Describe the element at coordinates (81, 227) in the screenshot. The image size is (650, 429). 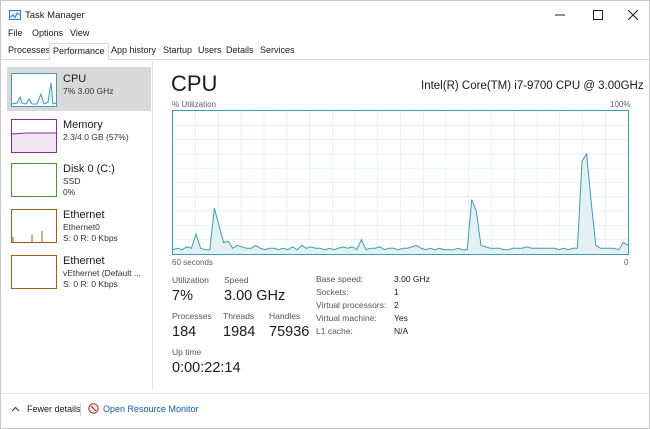
I see `sidebar-ethernet-0-adapter: Ethernet0` at that location.